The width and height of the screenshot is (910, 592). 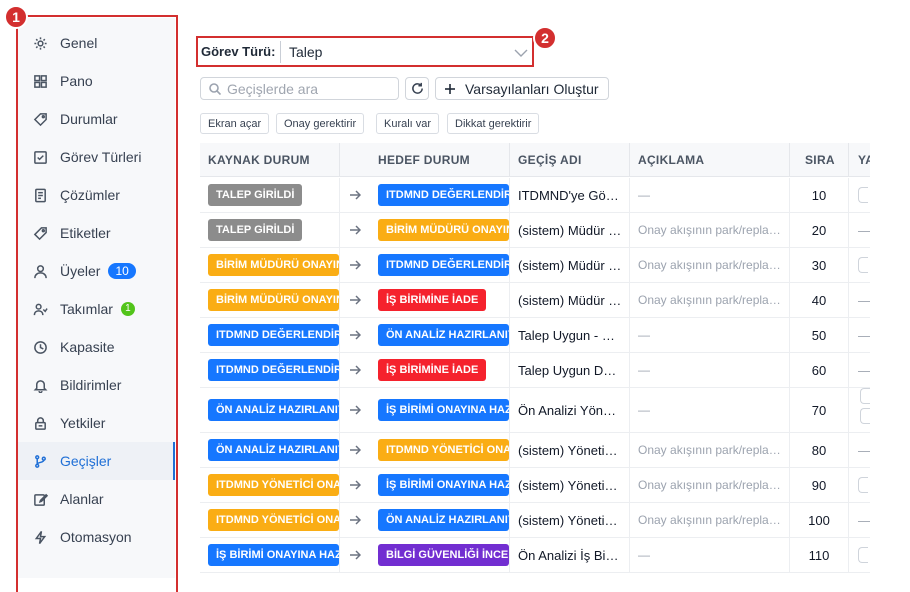 What do you see at coordinates (405, 52) in the screenshot?
I see `task-type-select: Talep` at bounding box center [405, 52].